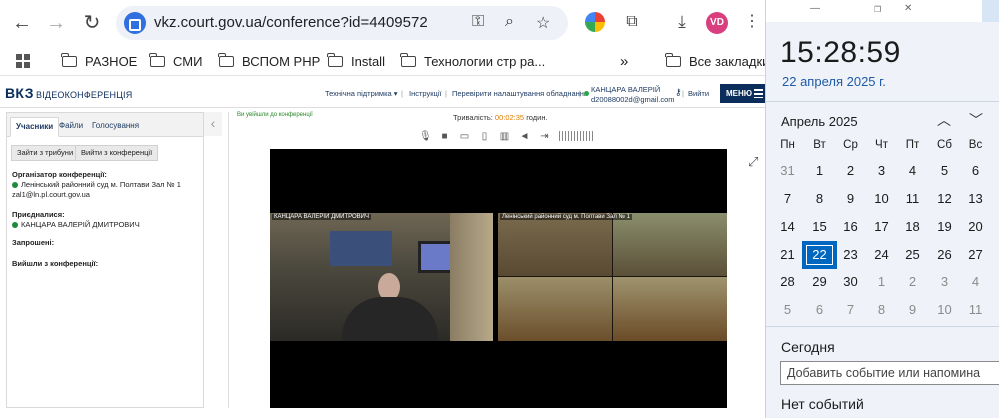 This screenshot has height=418, width=999. I want to click on menu-button: МЕНЮ, so click(742, 93).